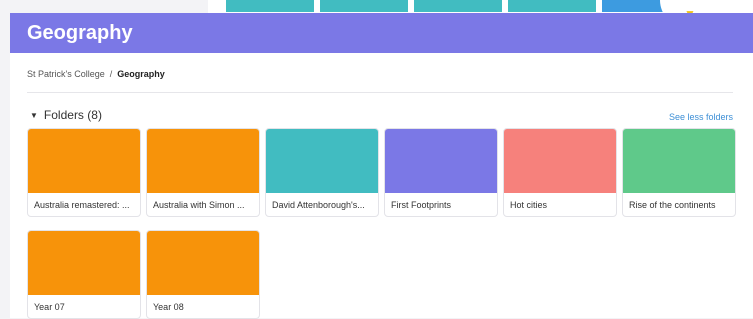 Image resolution: width=753 pixels, height=319 pixels. Describe the element at coordinates (529, 205) in the screenshot. I see `folder-name: Hot cities` at that location.